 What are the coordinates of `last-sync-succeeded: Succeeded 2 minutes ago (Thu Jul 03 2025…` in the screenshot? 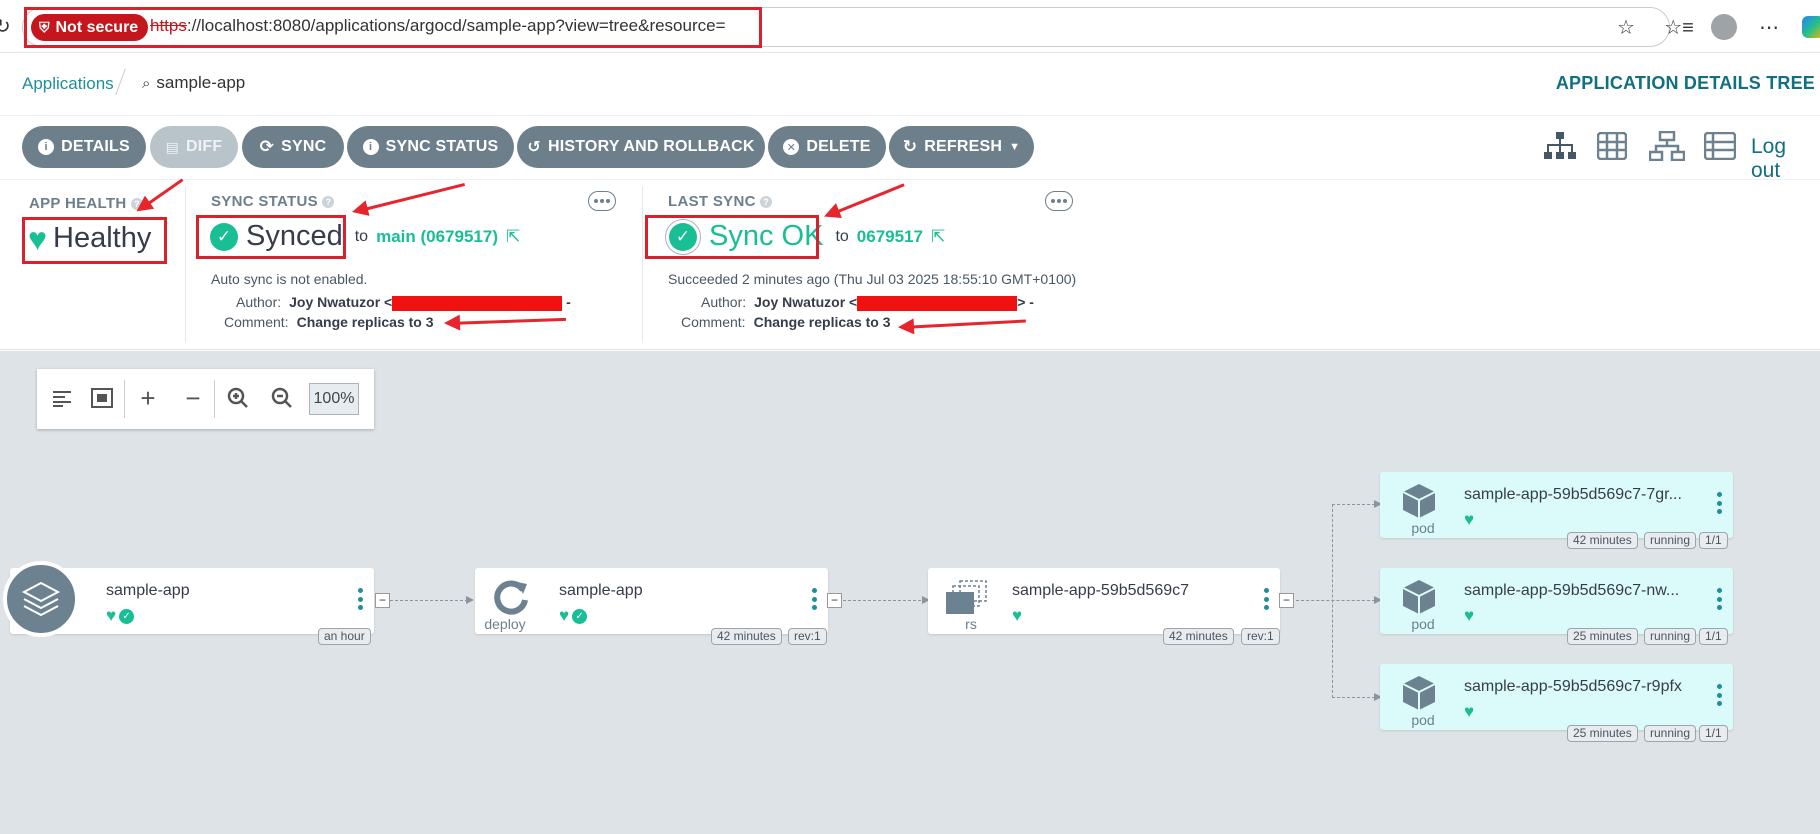 It's located at (872, 279).